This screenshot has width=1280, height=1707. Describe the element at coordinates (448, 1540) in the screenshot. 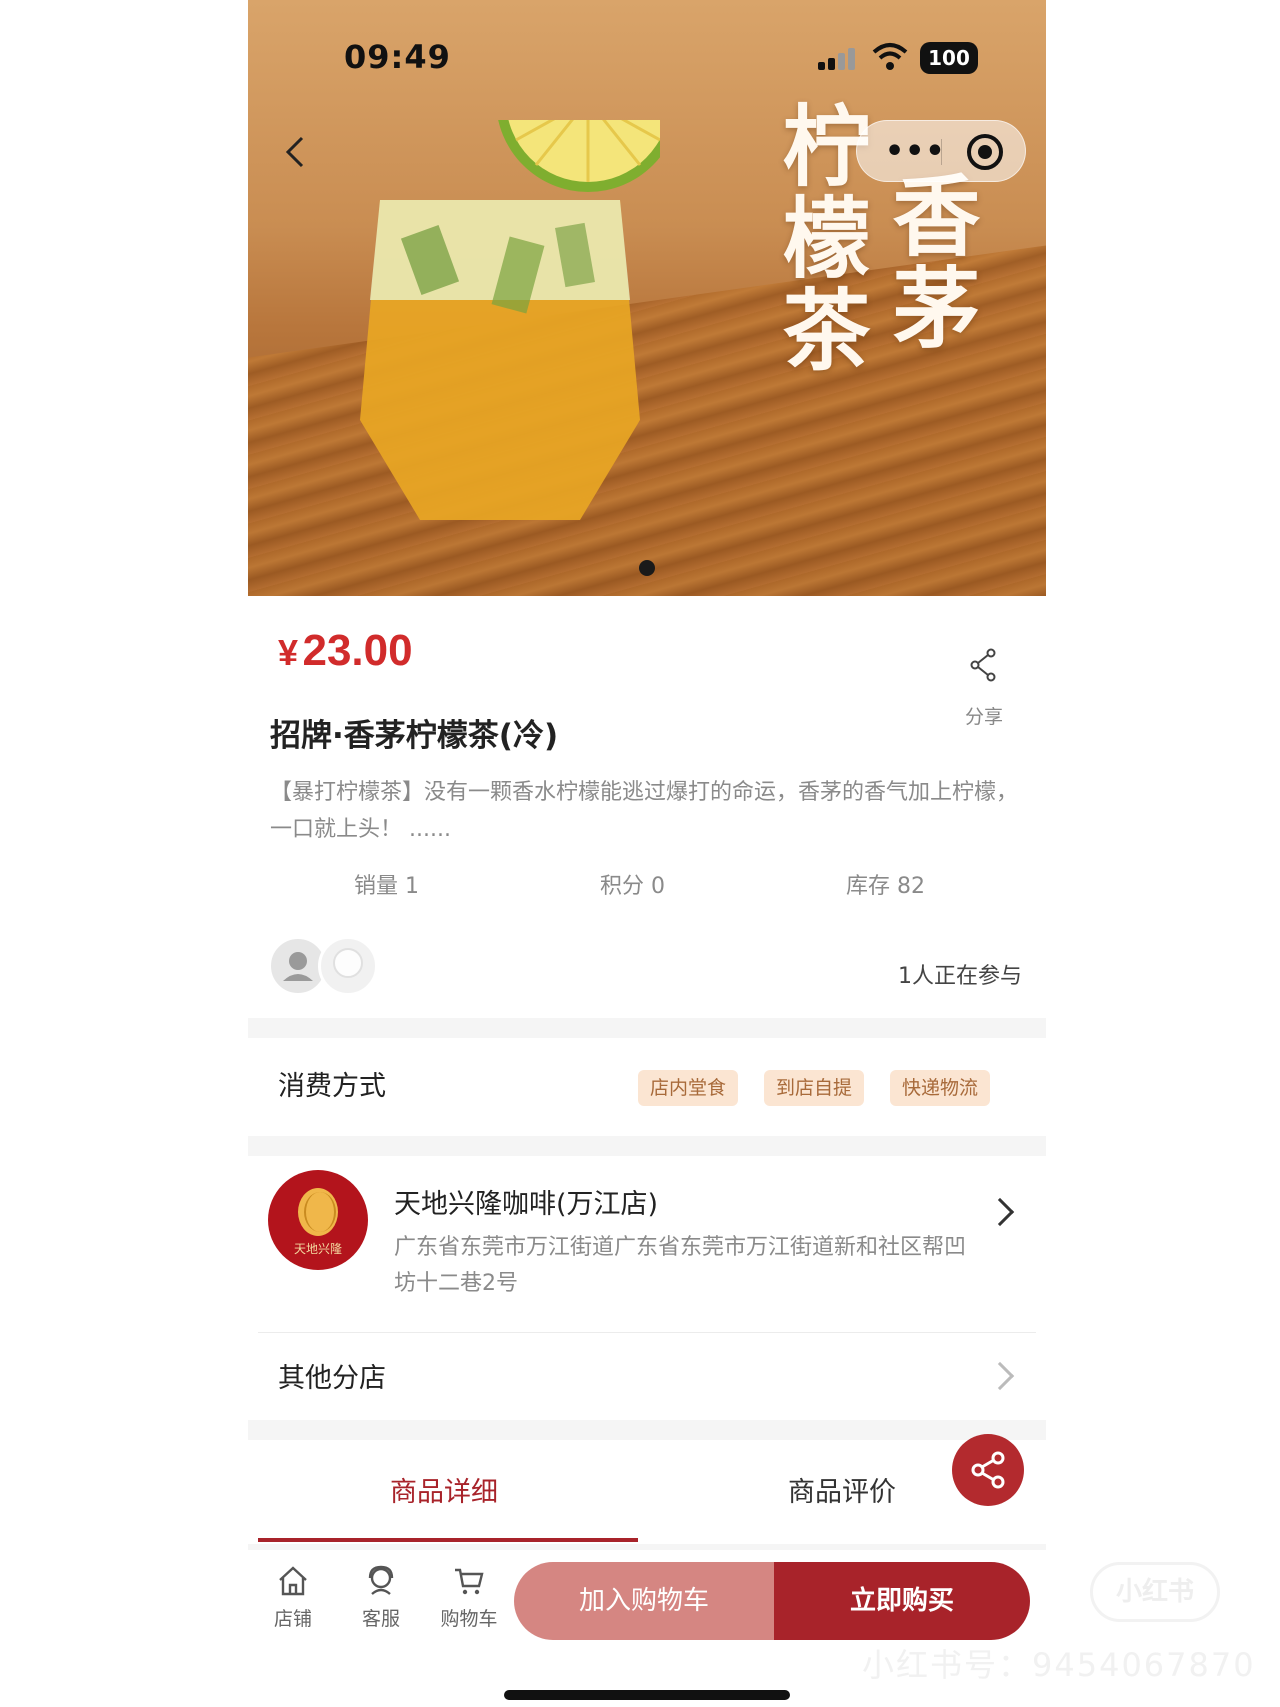

I see `active-tab-underline` at that location.